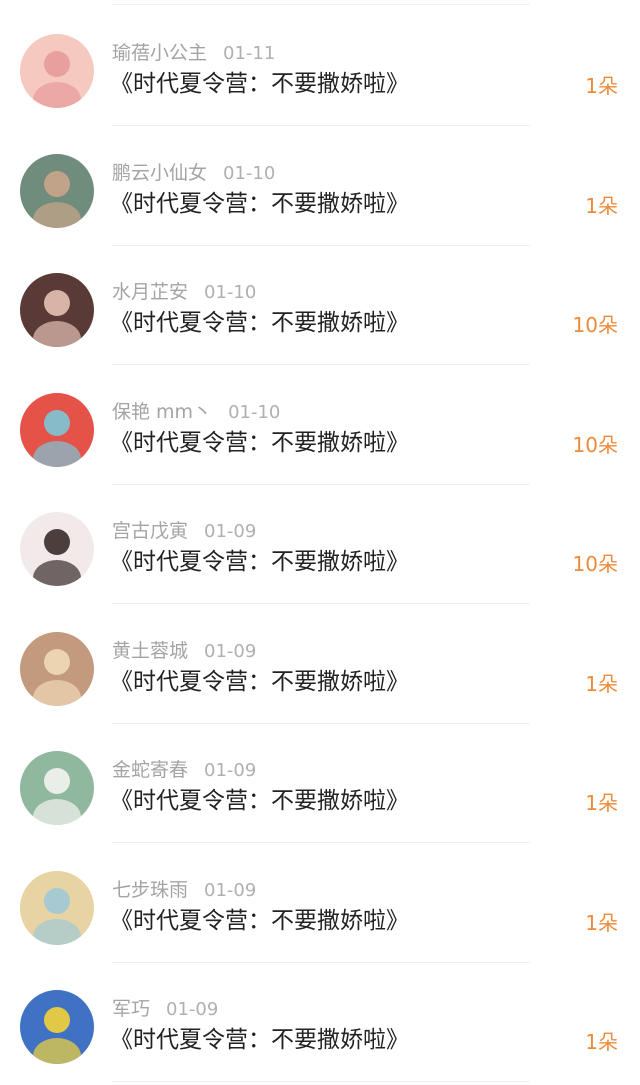 The image size is (640, 1085). Describe the element at coordinates (159, 173) in the screenshot. I see `username: 鹏云小仙女` at that location.